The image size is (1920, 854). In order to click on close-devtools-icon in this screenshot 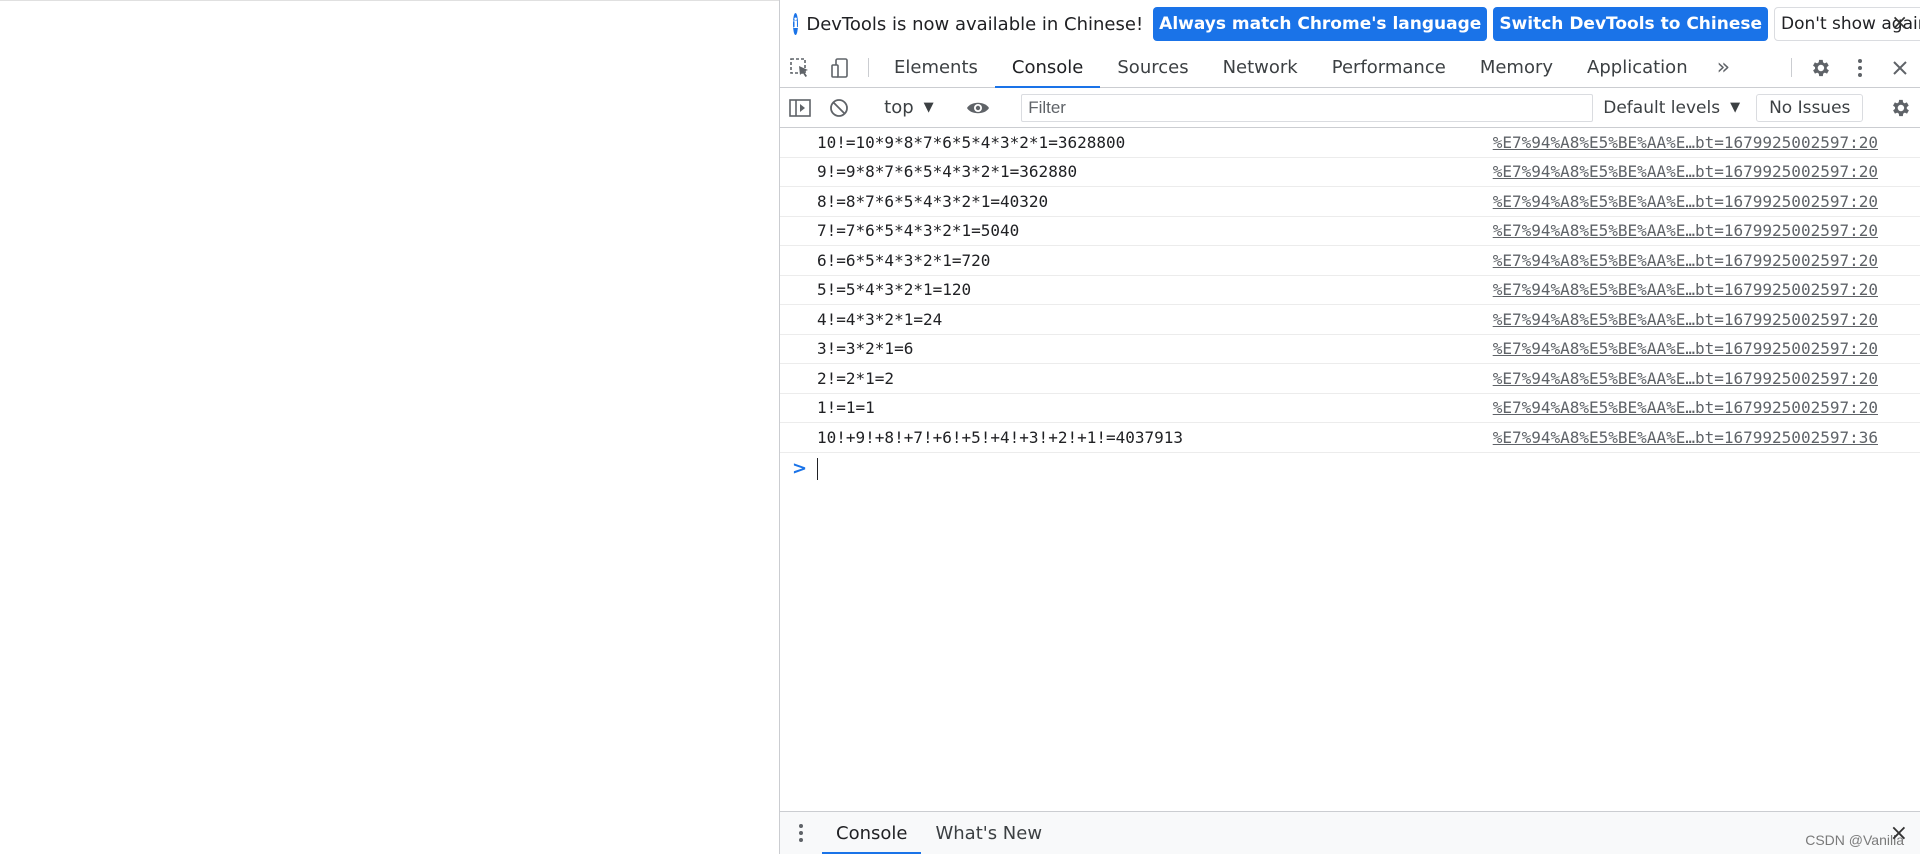, I will do `click(1900, 67)`.